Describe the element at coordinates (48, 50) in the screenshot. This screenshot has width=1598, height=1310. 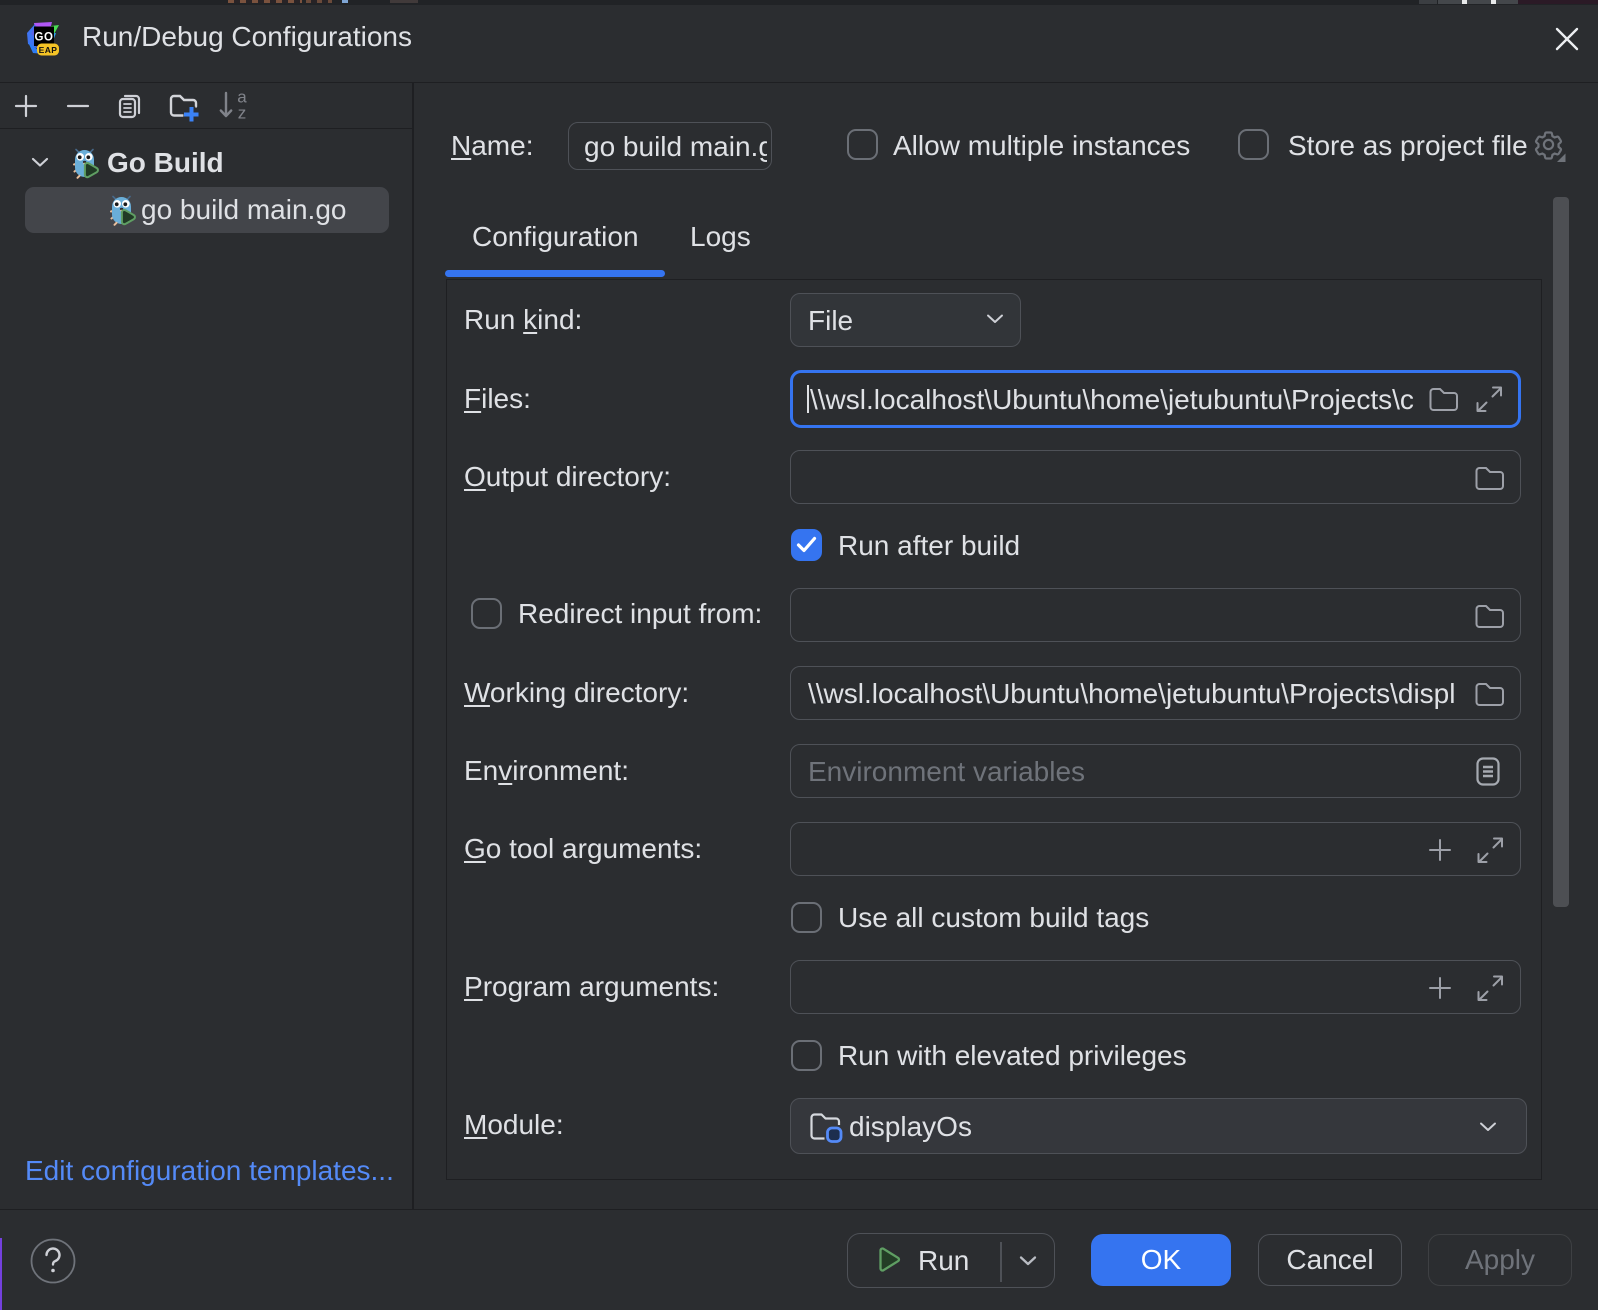
I see `svg-text: EAP` at that location.